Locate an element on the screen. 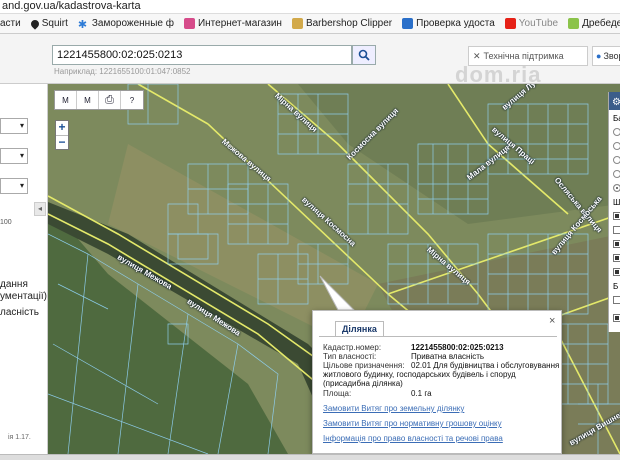 This screenshot has width=620, height=460. popup-tab-parcel: Ділянка is located at coordinates (359, 328).